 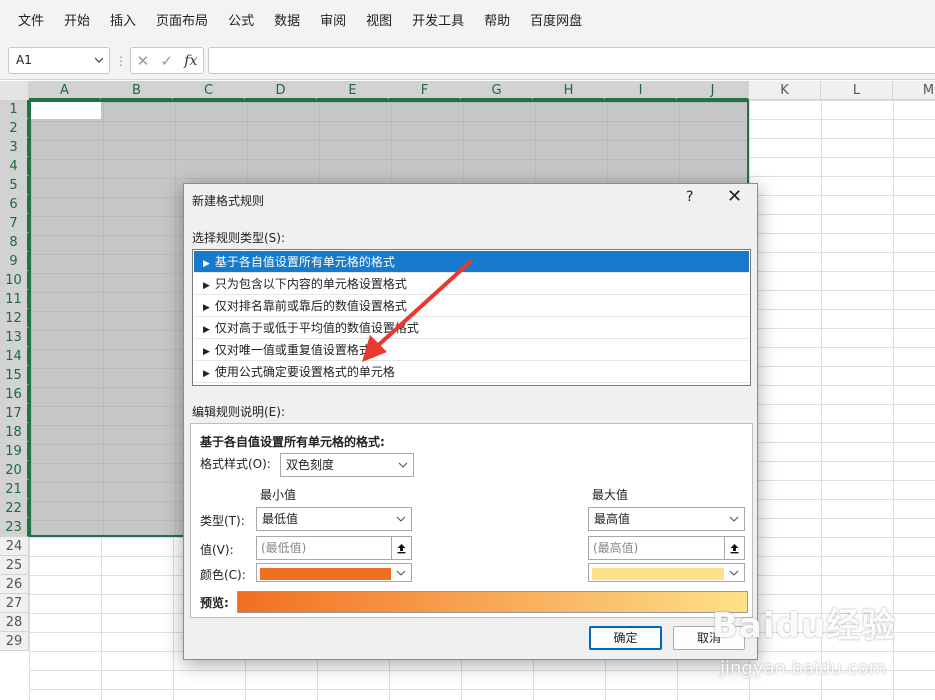 What do you see at coordinates (14, 508) in the screenshot?
I see `row-header: 22` at bounding box center [14, 508].